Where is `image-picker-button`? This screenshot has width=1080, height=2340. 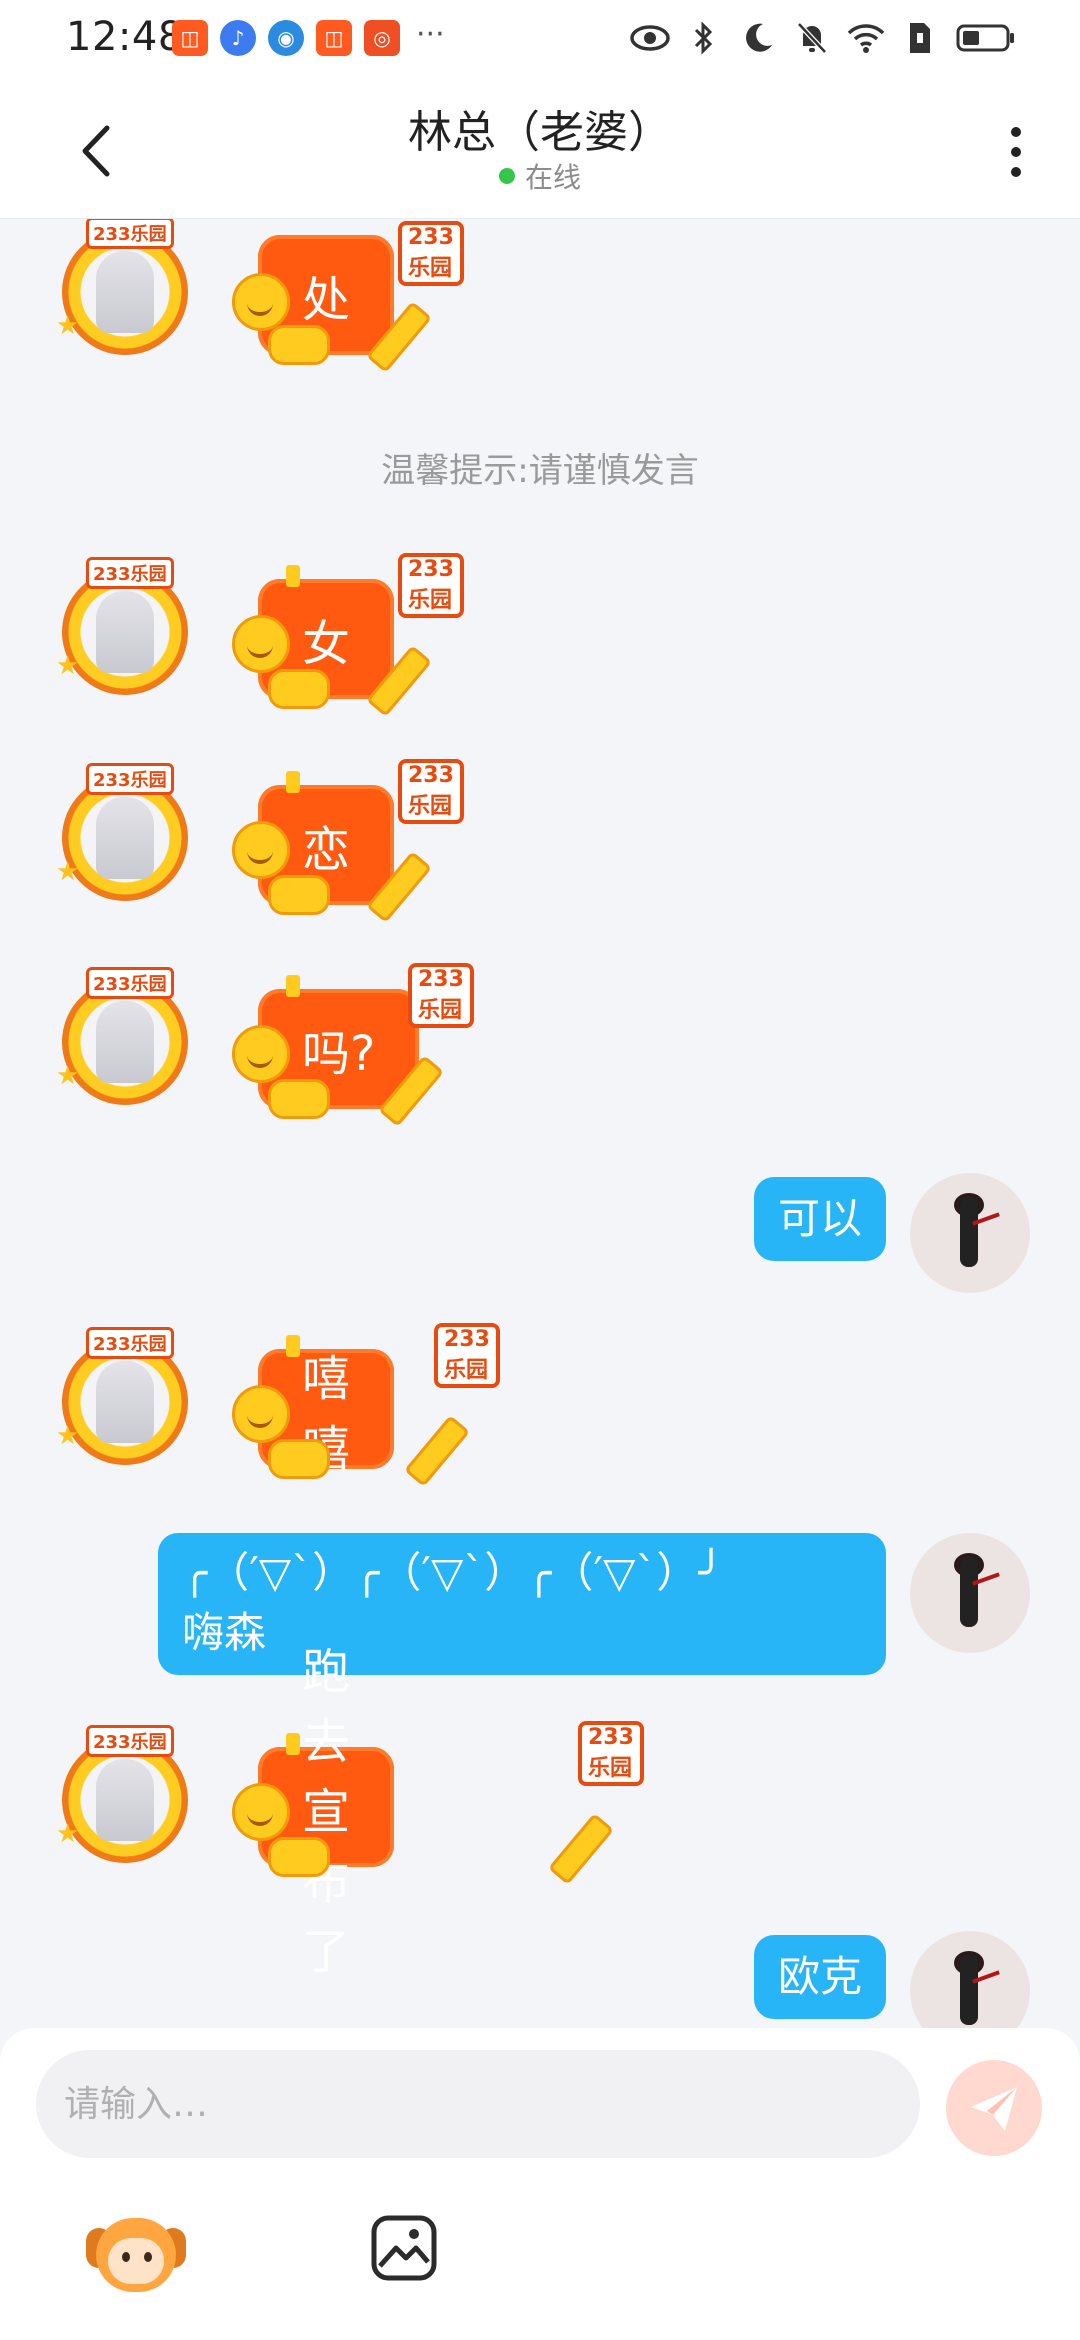
image-picker-button is located at coordinates (404, 2248).